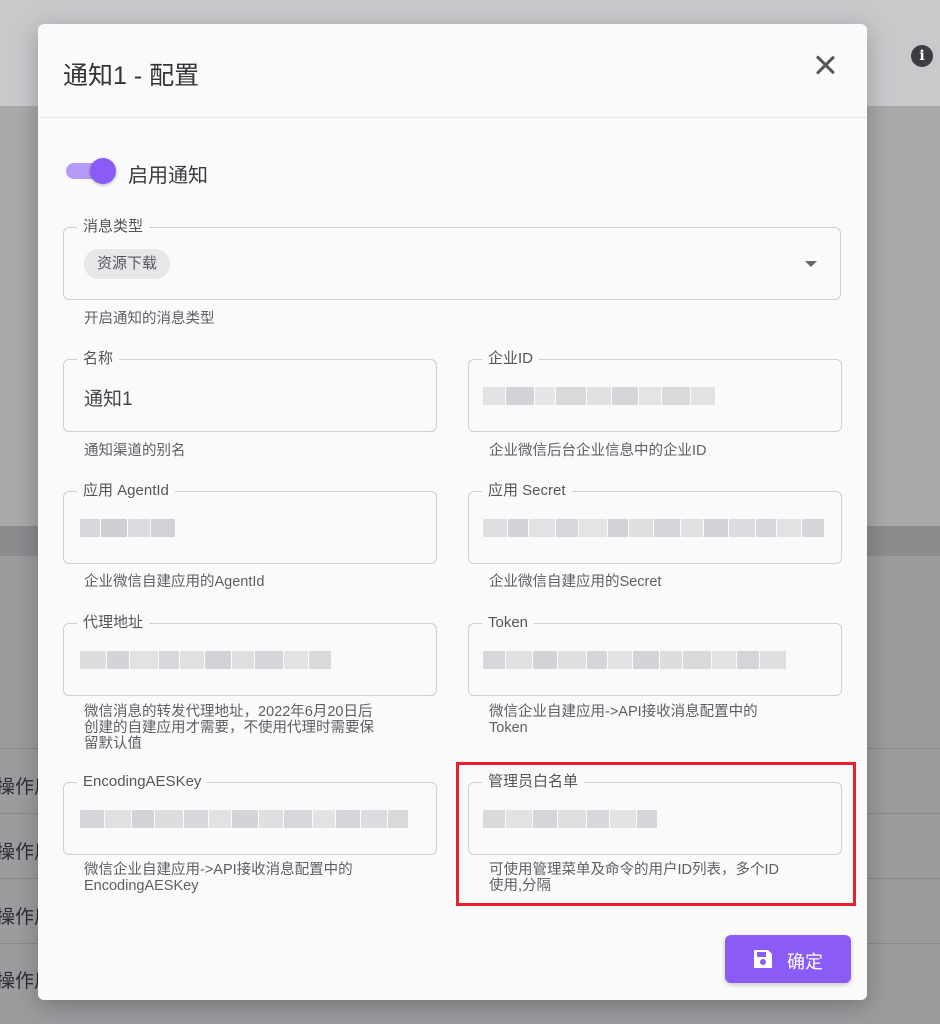 The width and height of the screenshot is (940, 1024). Describe the element at coordinates (805, 962) in the screenshot. I see `confirm-button-label: 确定` at that location.